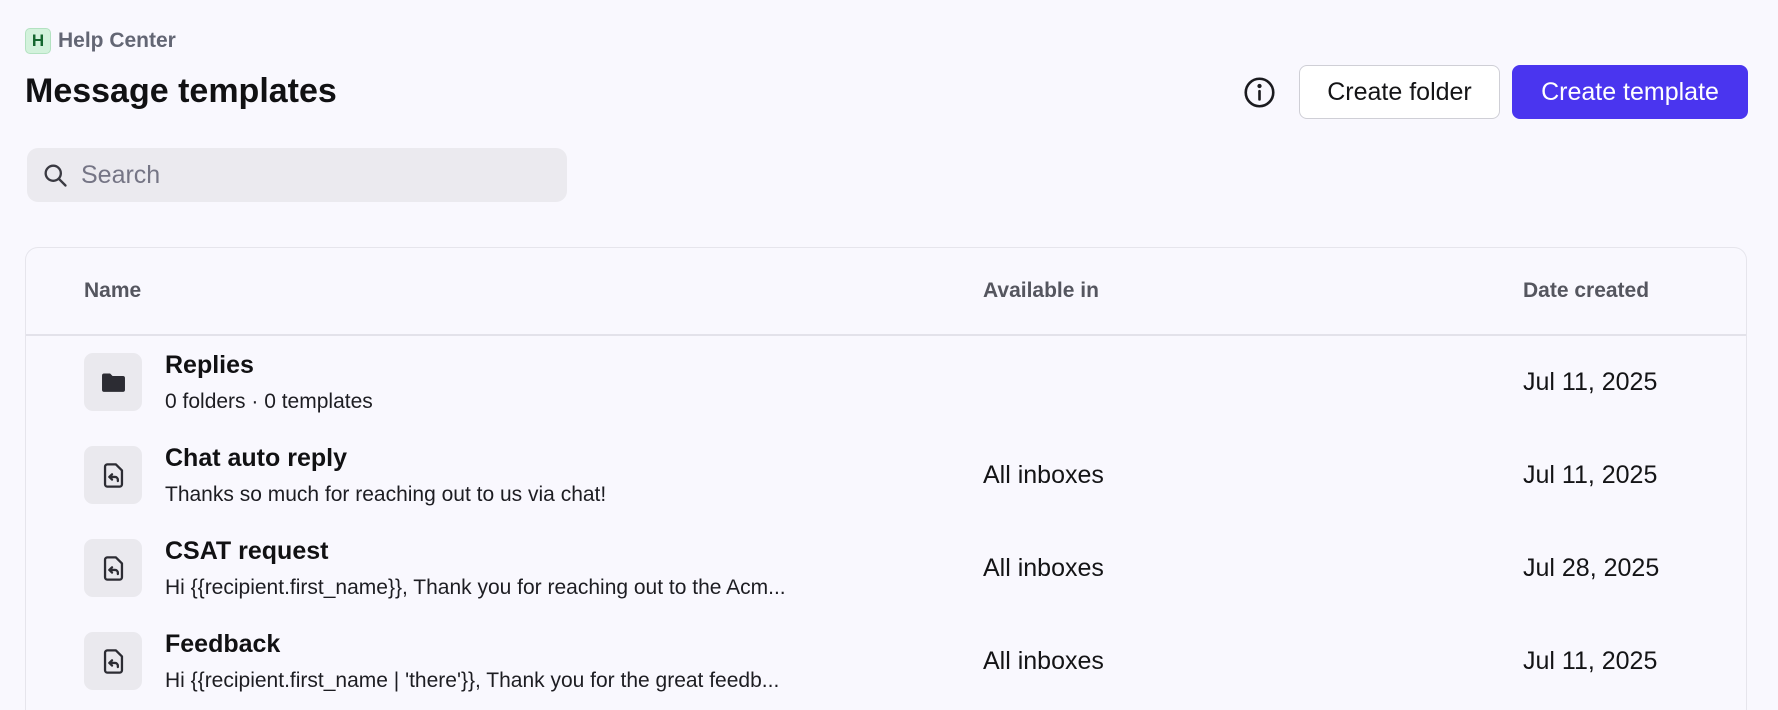  I want to click on column-header-date-created: Date created, so click(1586, 291).